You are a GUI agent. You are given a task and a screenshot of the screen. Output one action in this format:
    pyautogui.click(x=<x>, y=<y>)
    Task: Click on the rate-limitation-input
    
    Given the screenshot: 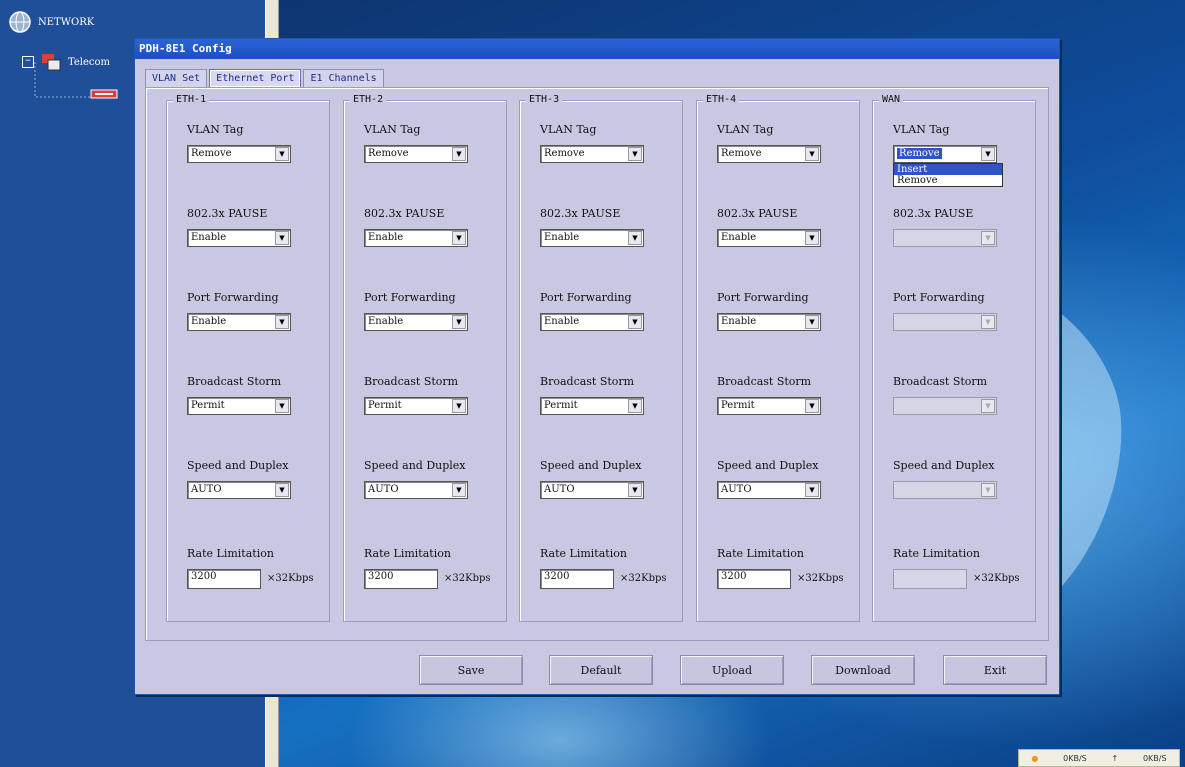 What is the action you would take?
    pyautogui.click(x=930, y=579)
    